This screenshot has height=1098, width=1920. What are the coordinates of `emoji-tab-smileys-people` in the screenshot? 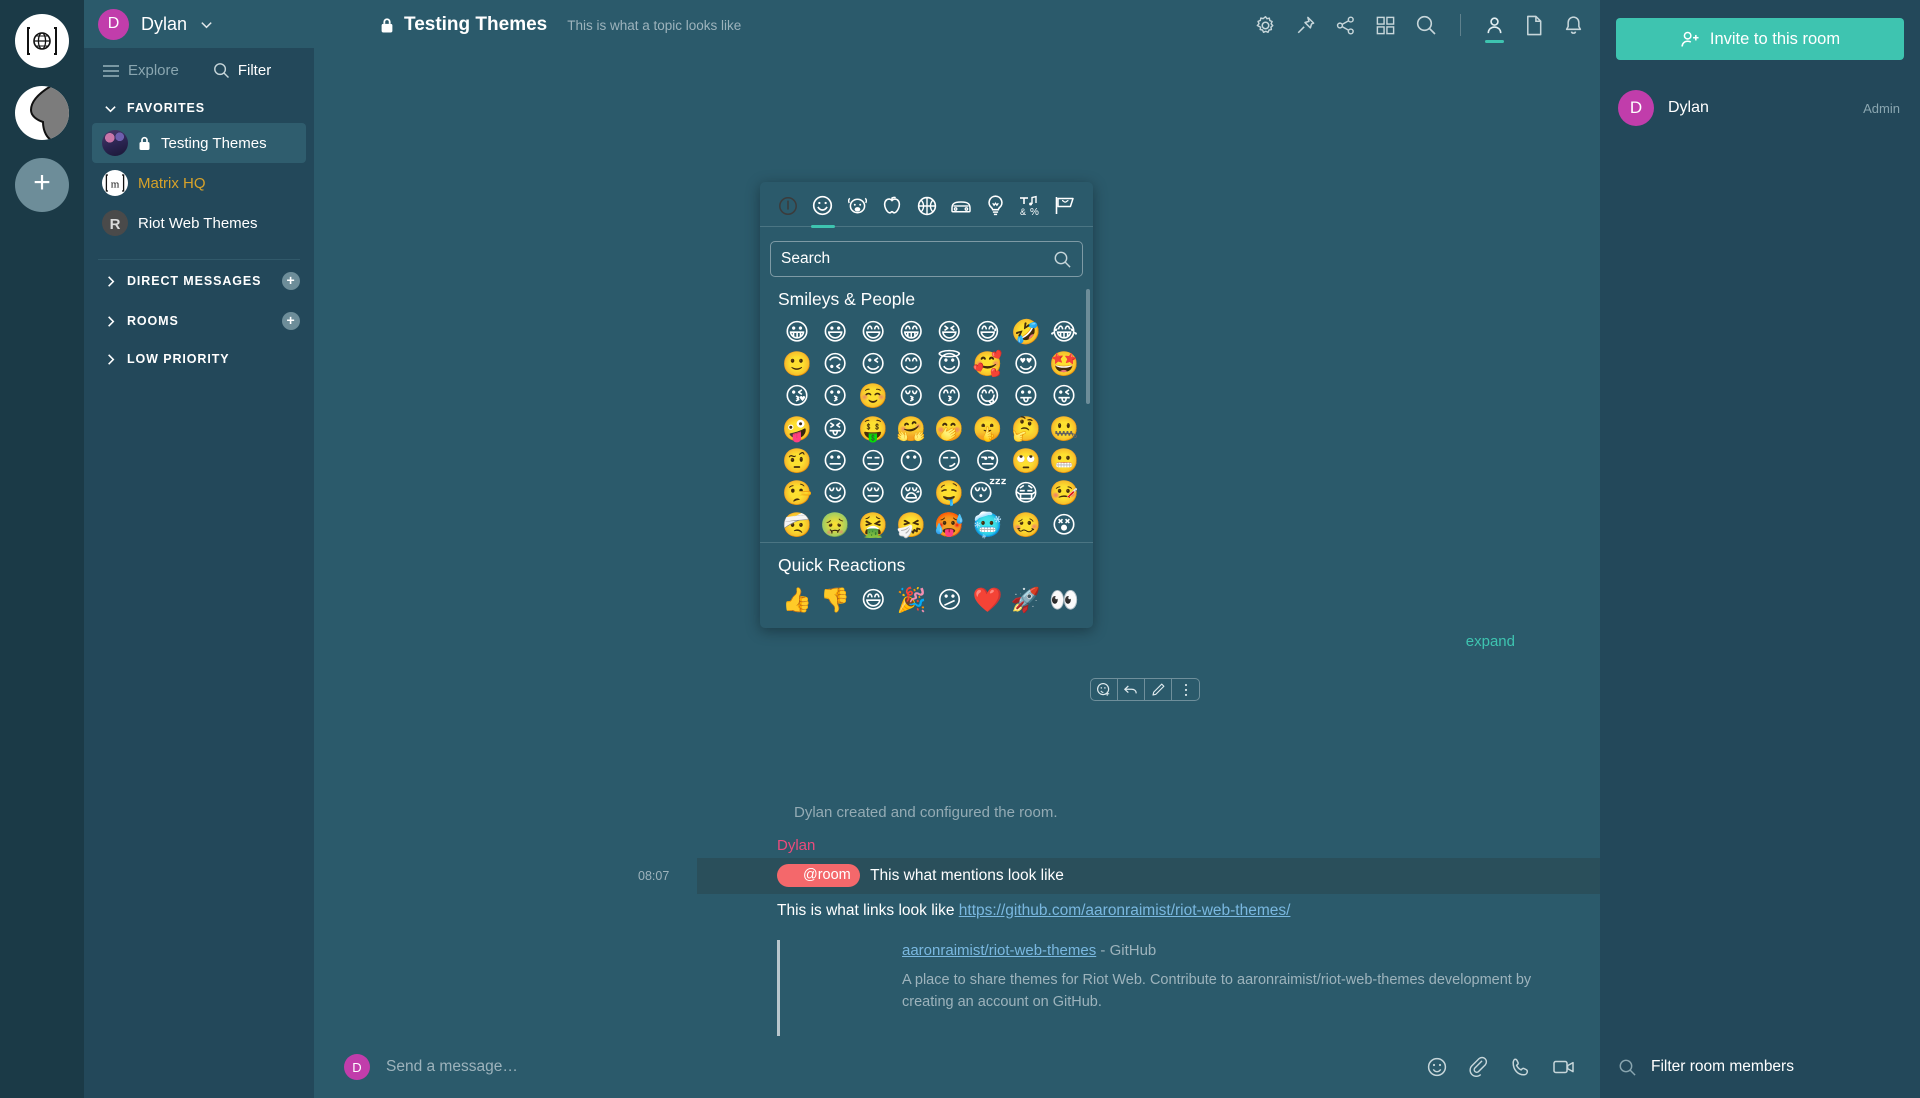 It's located at (823, 211).